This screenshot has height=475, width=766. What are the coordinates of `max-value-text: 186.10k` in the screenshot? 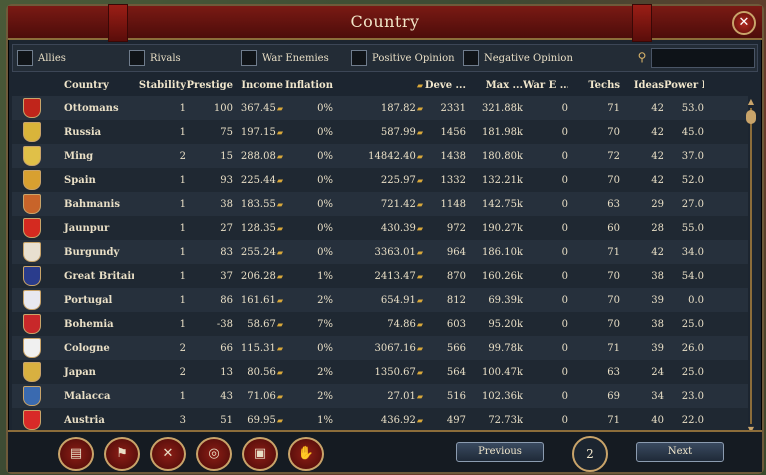 It's located at (502, 252).